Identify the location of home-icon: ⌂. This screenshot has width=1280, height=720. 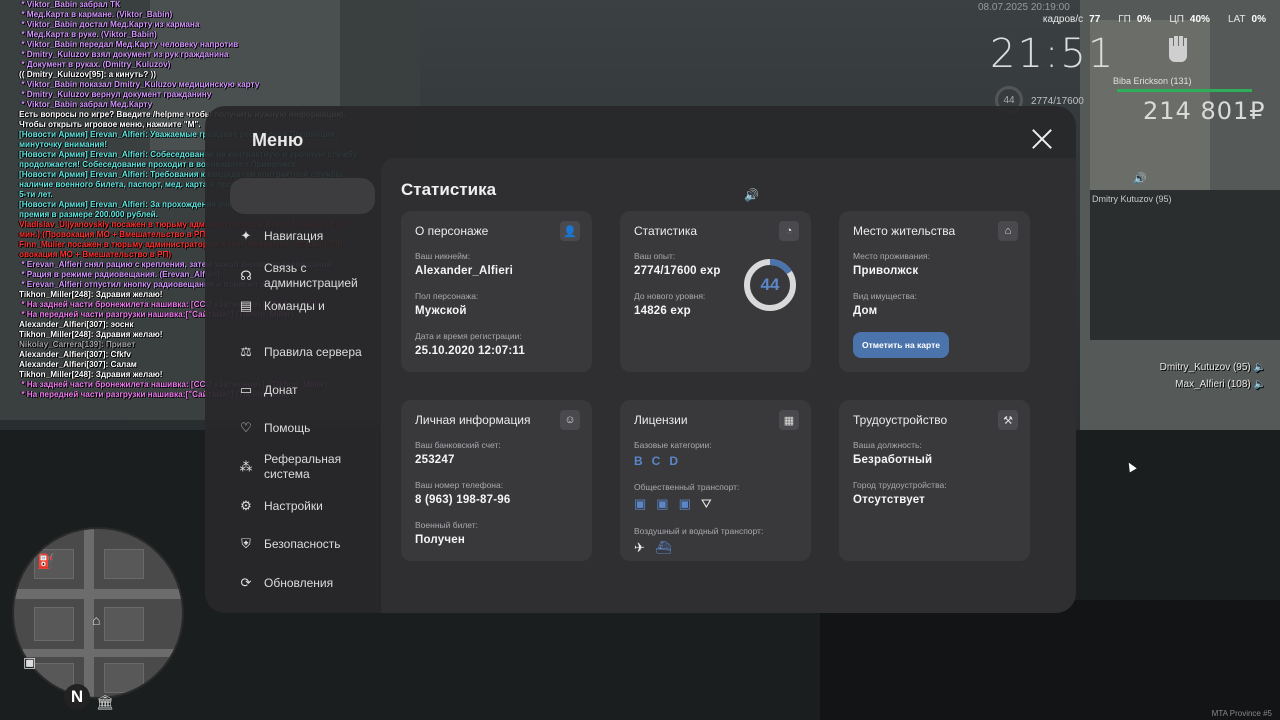
(1008, 231).